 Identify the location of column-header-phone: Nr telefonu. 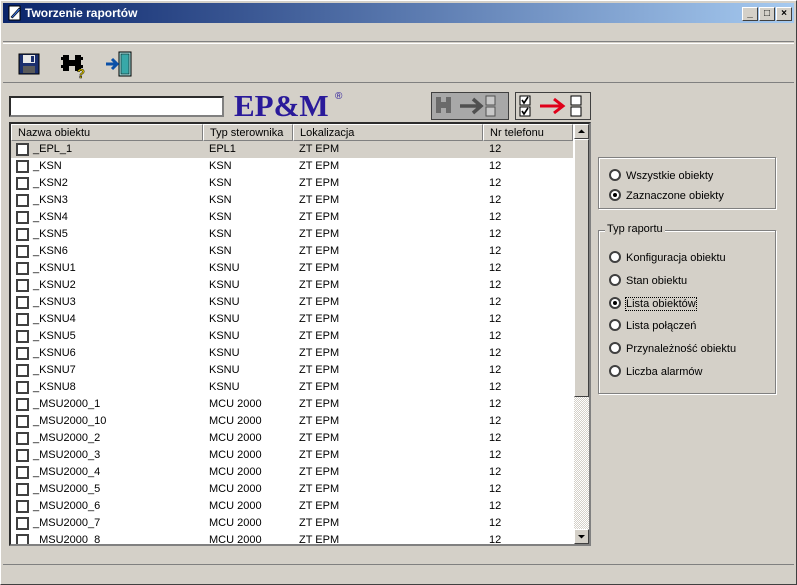
(528, 132).